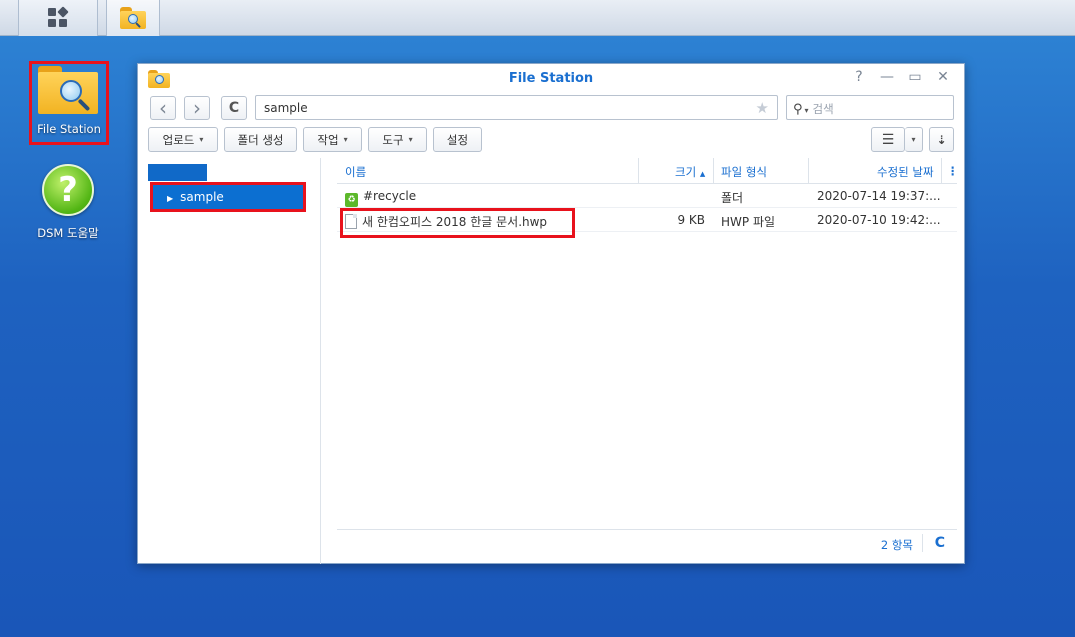 This screenshot has height=637, width=1075. I want to click on column-header-type: 파일 형식, so click(744, 172).